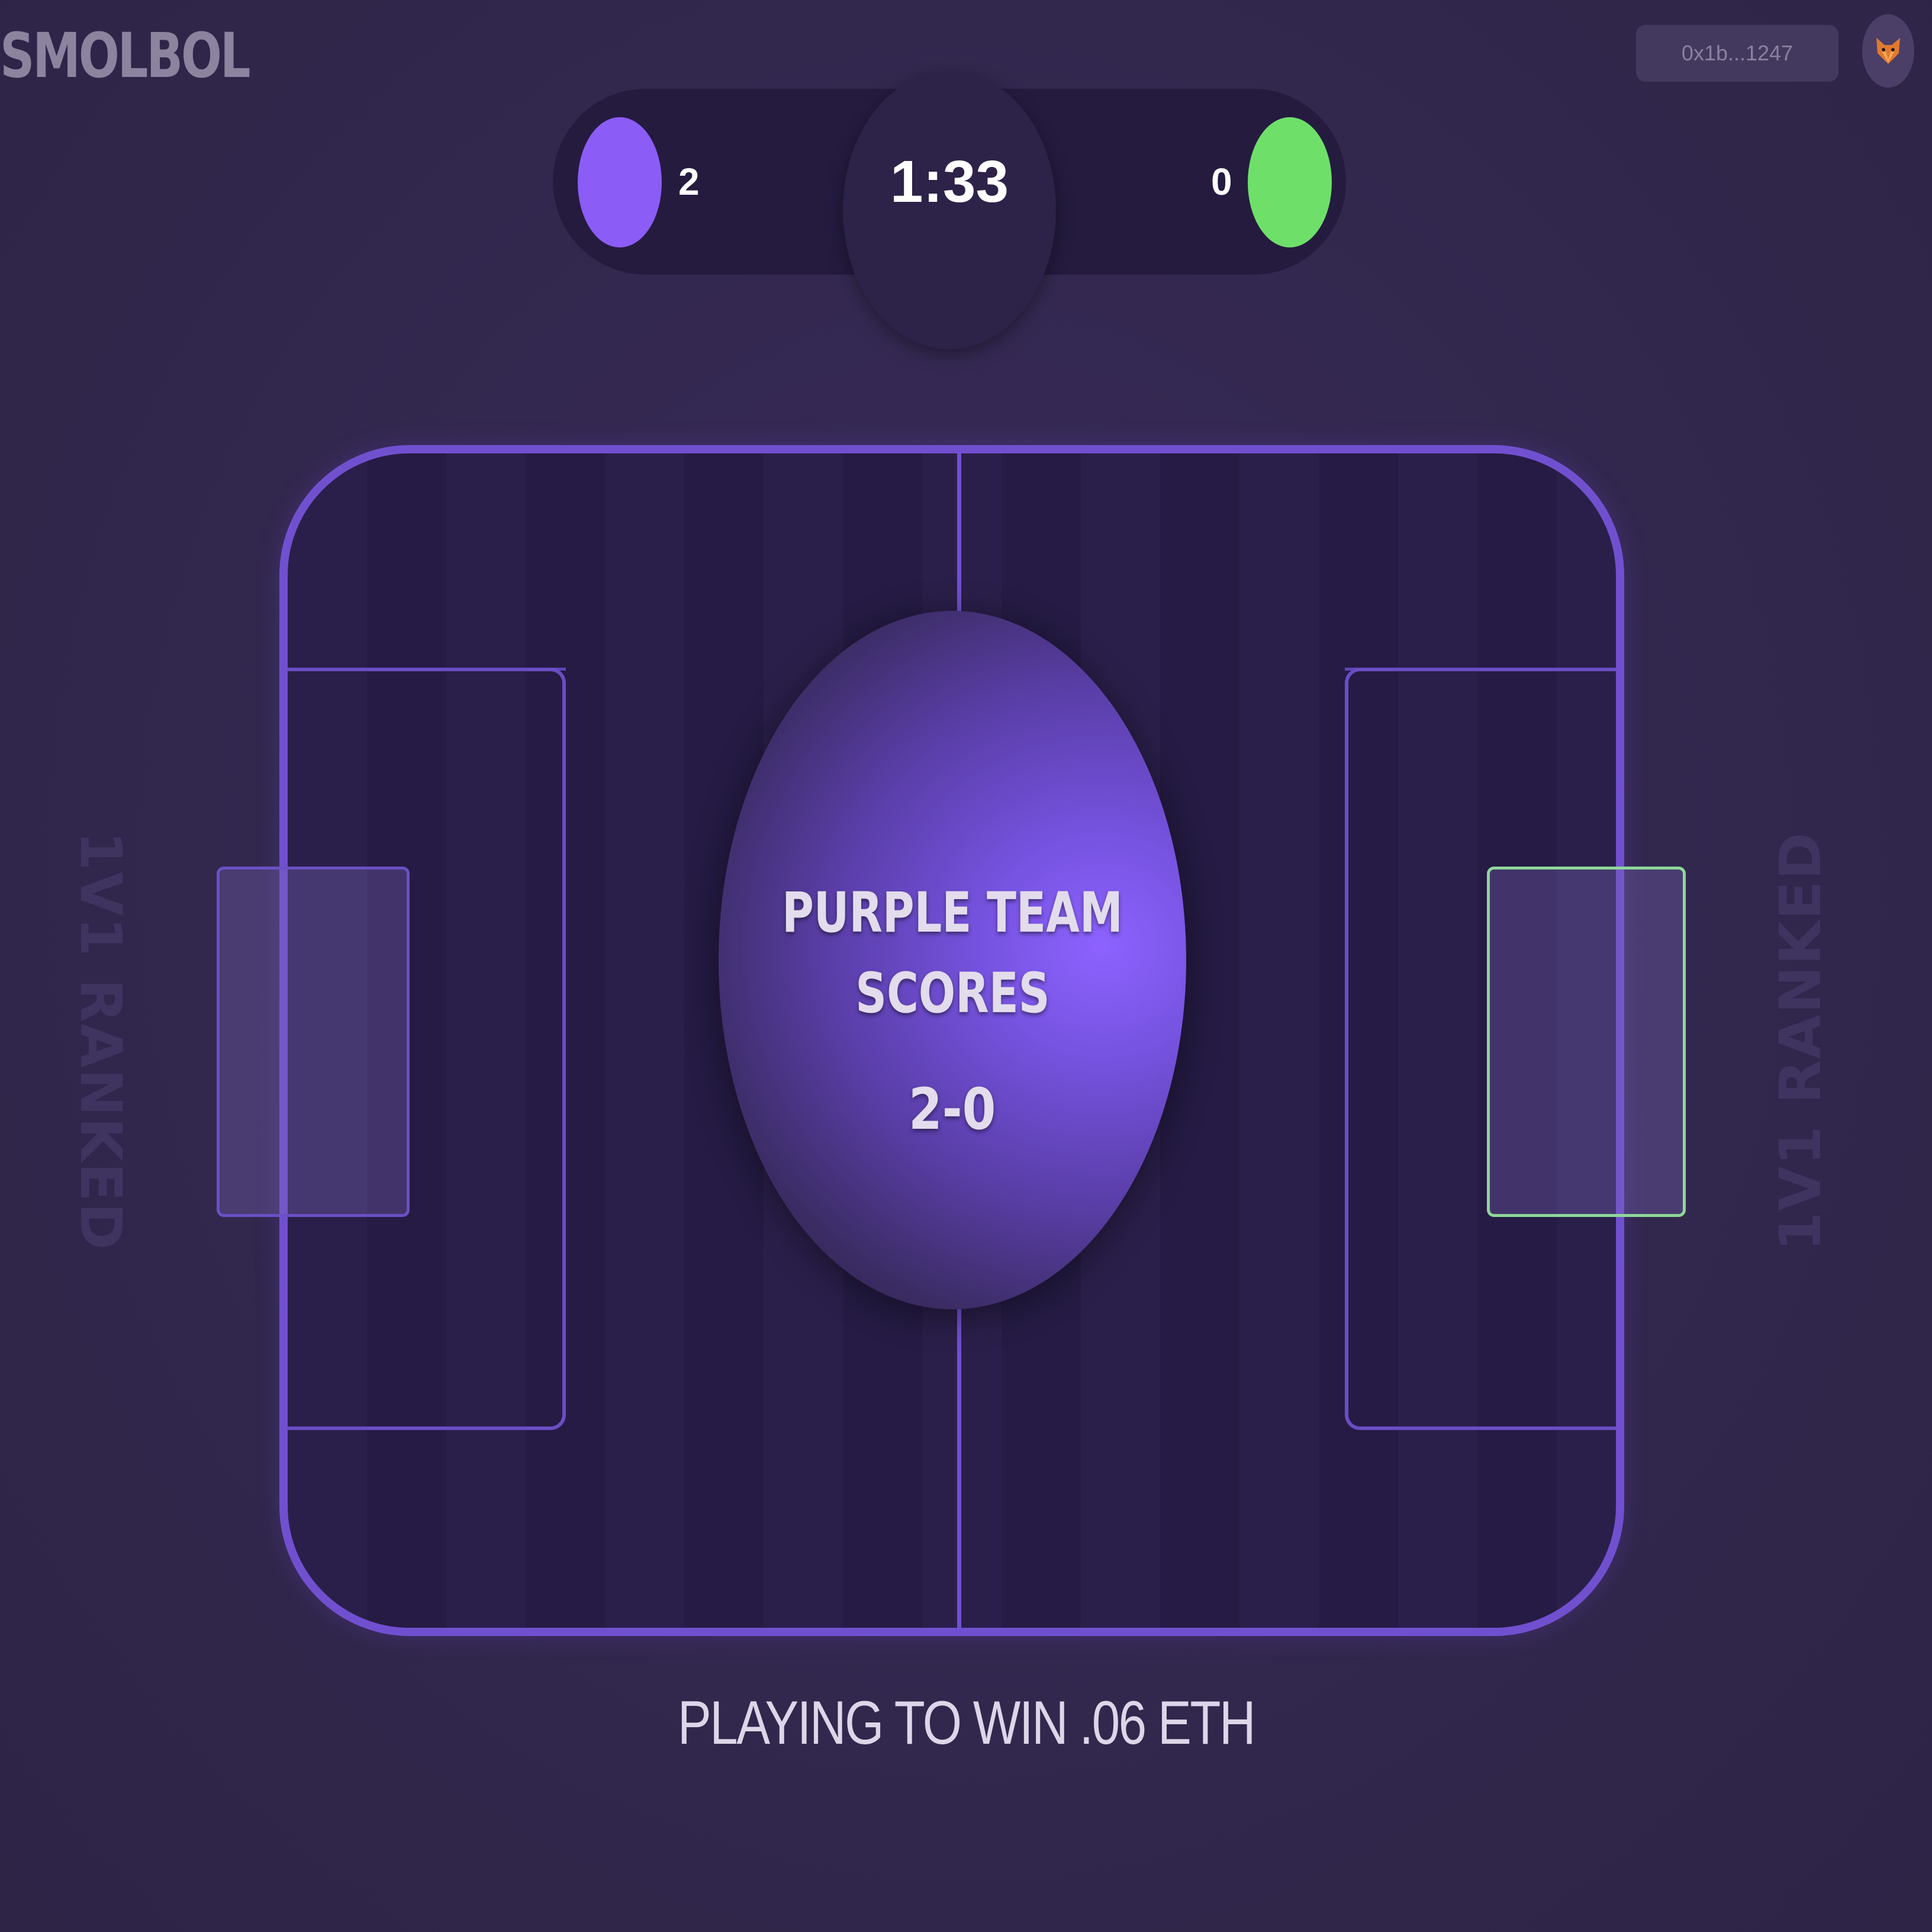 The image size is (1932, 1932). I want to click on purple-team-indicator, so click(620, 182).